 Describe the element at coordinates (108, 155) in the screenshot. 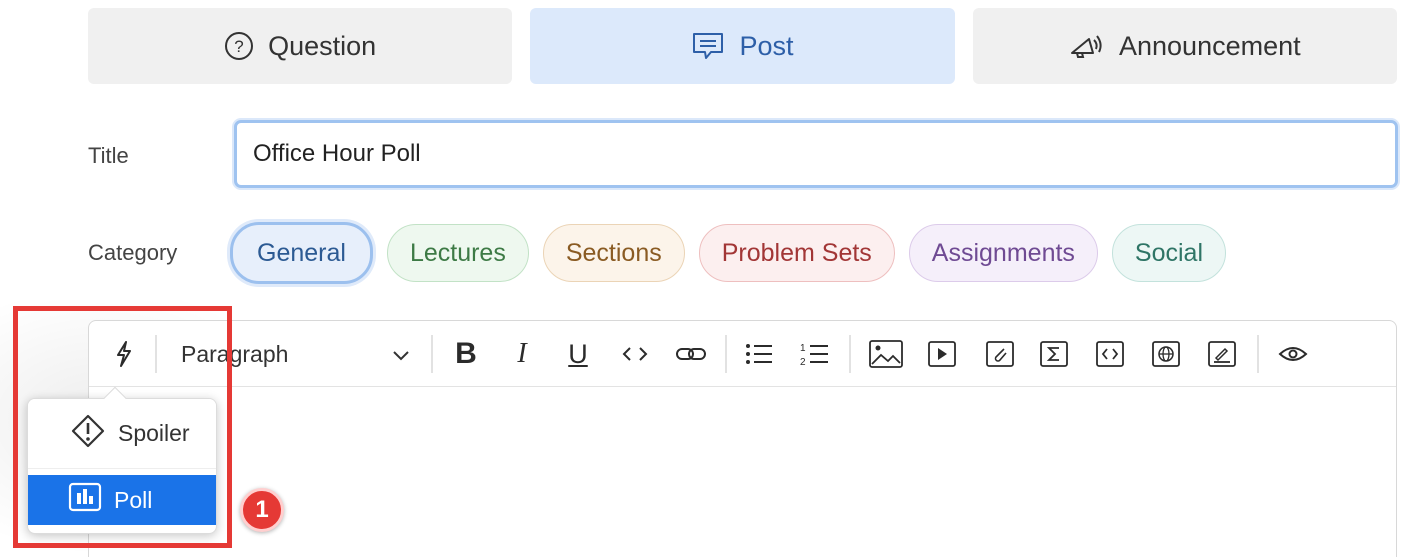

I see `title-label: Title` at that location.